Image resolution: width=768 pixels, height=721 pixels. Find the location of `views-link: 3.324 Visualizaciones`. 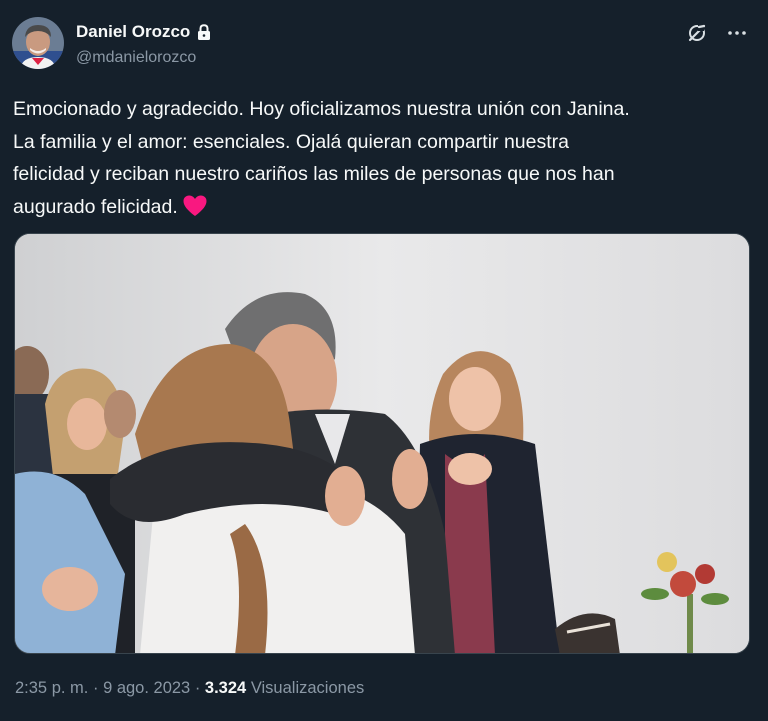

views-link: 3.324 Visualizaciones is located at coordinates (284, 688).